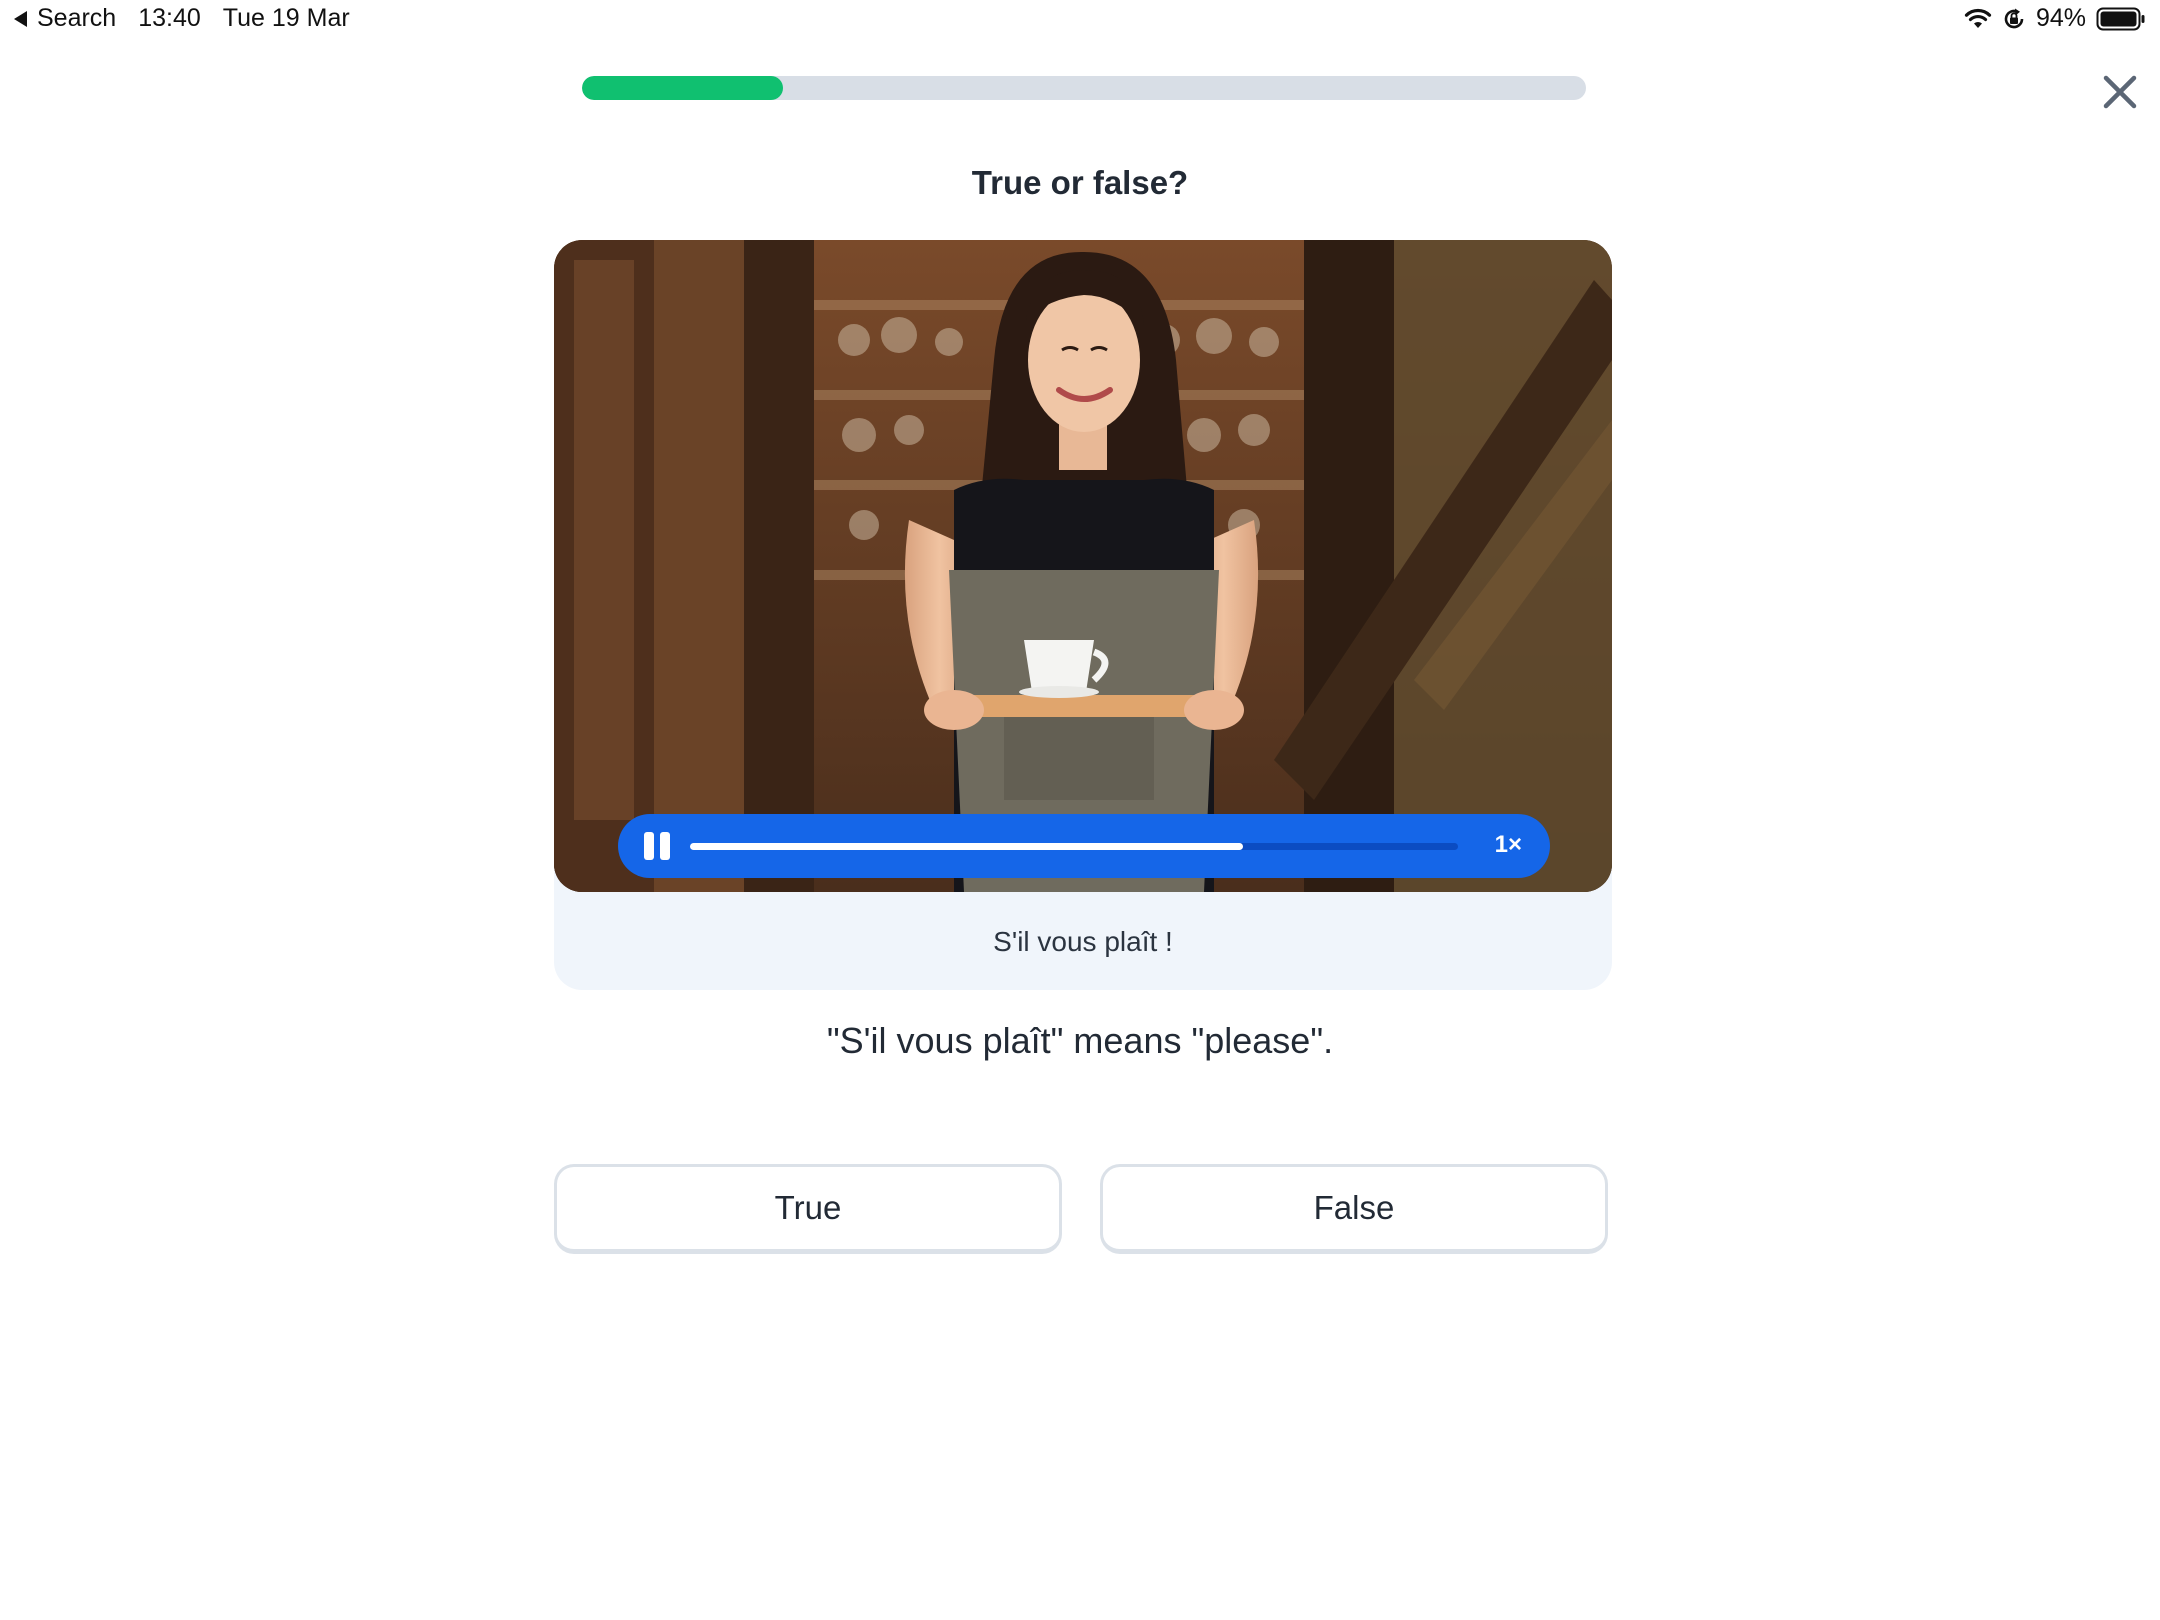  Describe the element at coordinates (1084, 88) in the screenshot. I see `lesson-progress-bar` at that location.